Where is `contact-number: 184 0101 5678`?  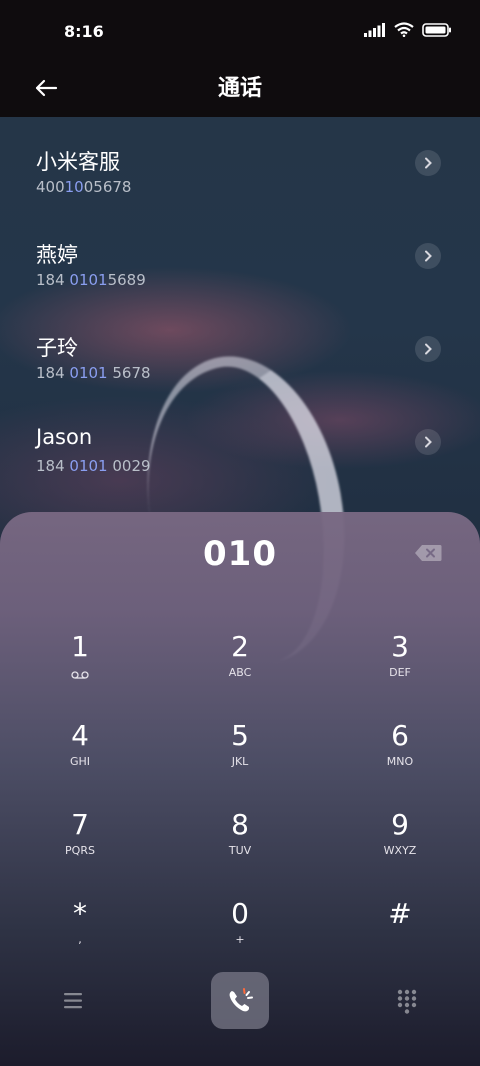
contact-number: 184 0101 5678 is located at coordinates (93, 373).